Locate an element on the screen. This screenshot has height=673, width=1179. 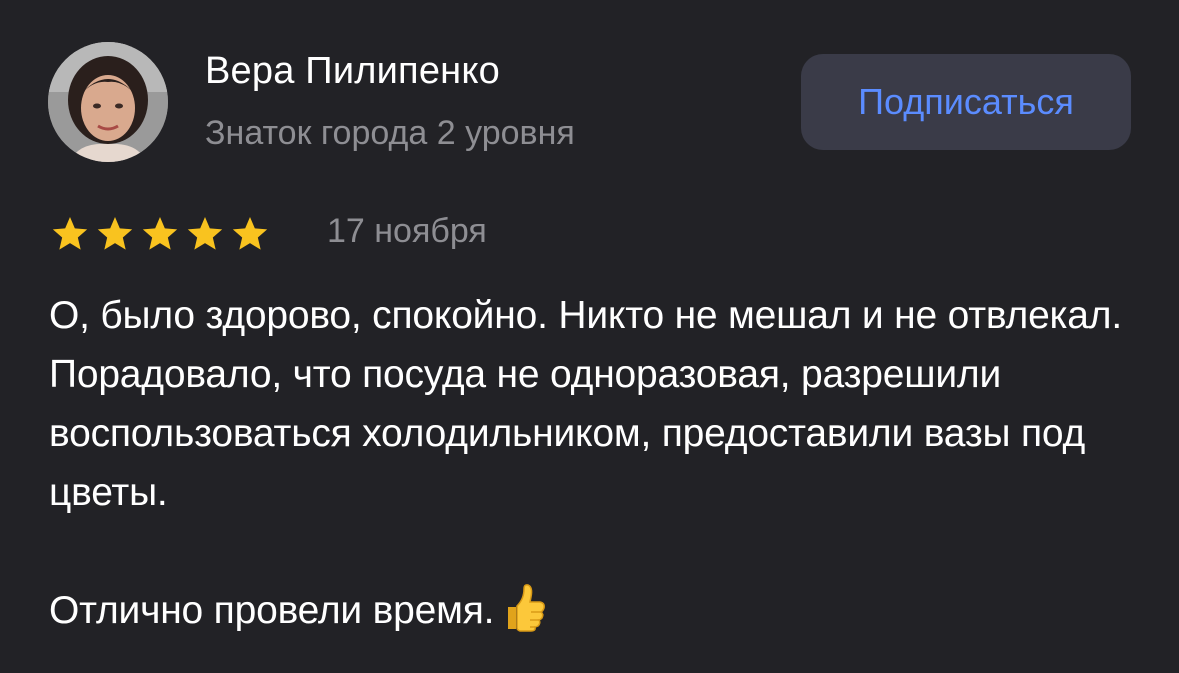
review-paragraph-2: Отлично провели время. is located at coordinates (599, 615).